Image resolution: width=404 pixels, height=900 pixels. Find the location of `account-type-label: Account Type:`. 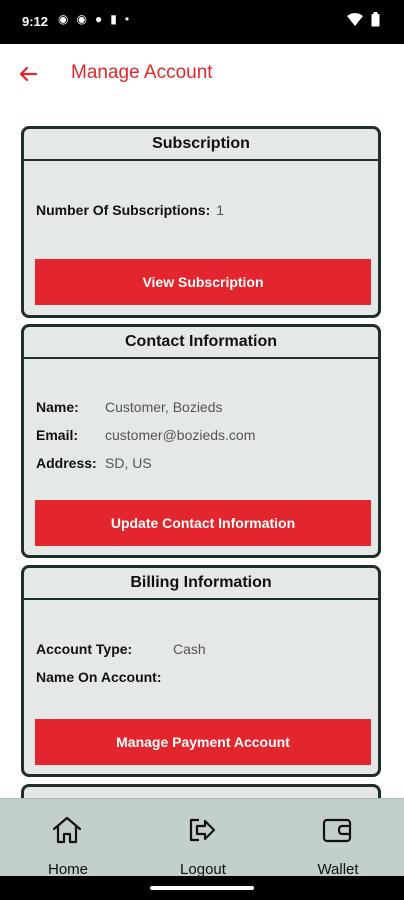

account-type-label: Account Type: is located at coordinates (84, 649).